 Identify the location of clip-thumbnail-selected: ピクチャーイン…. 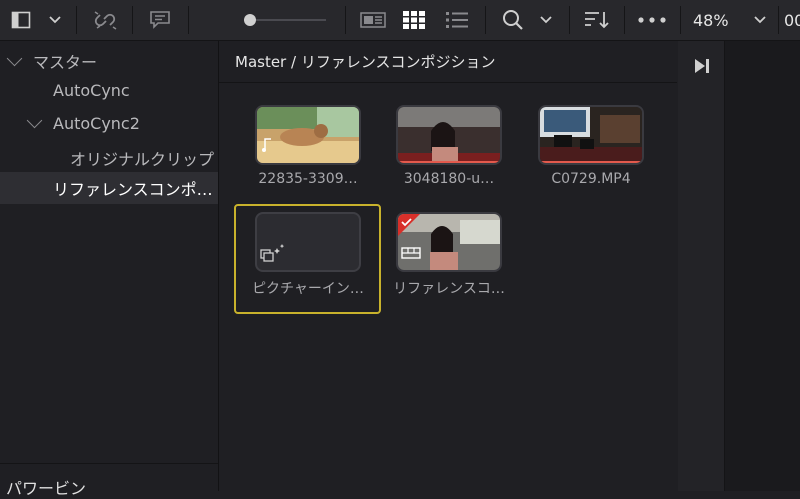
(308, 257).